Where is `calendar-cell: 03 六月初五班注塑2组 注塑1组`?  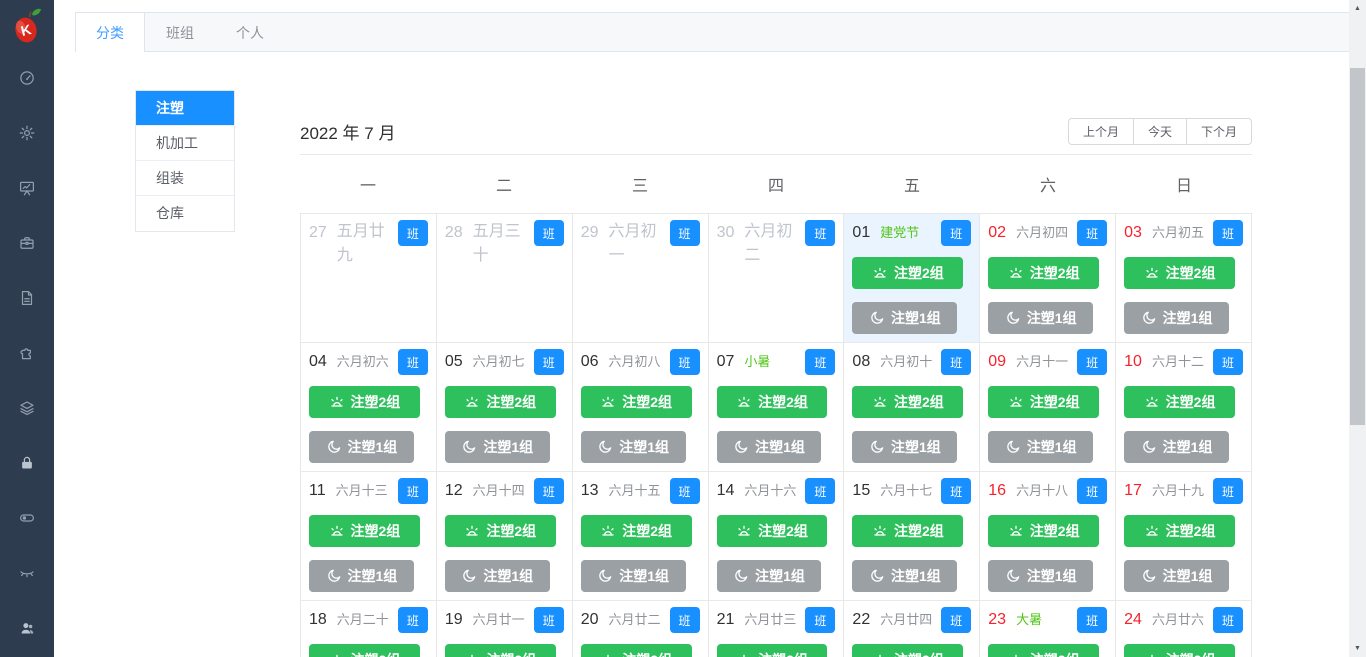
calendar-cell: 03 六月初五班注塑2组 注塑1组 is located at coordinates (1184, 278).